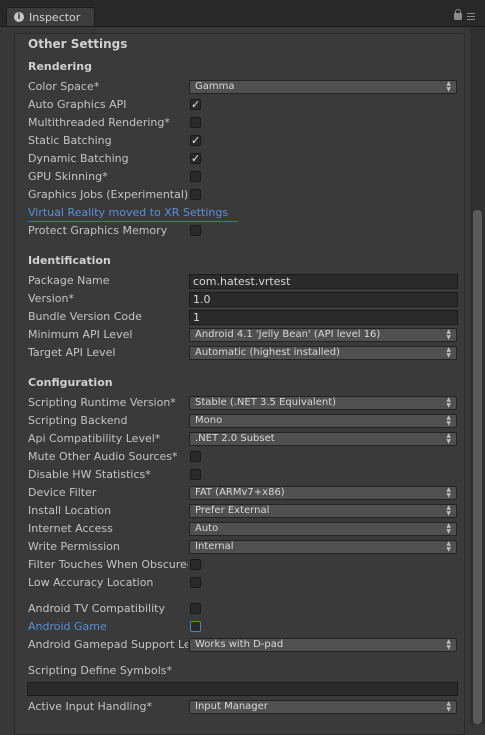 This screenshot has width=485, height=735. What do you see at coordinates (68, 176) in the screenshot?
I see `gpu-skinning-label: GPU Skinning*` at bounding box center [68, 176].